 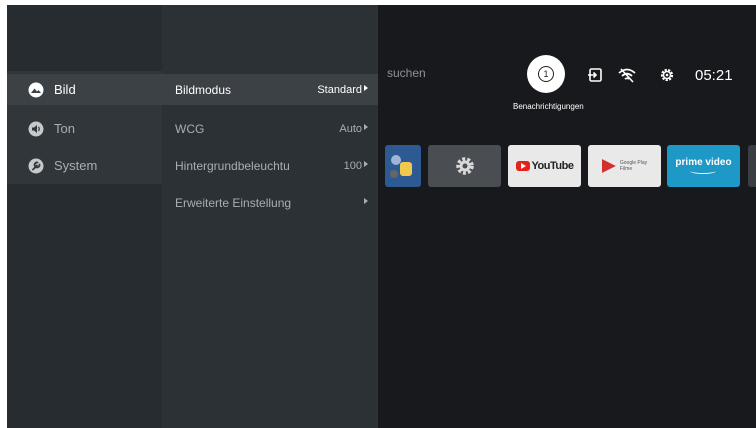 I want to click on app-tile-settings, so click(x=464, y=166).